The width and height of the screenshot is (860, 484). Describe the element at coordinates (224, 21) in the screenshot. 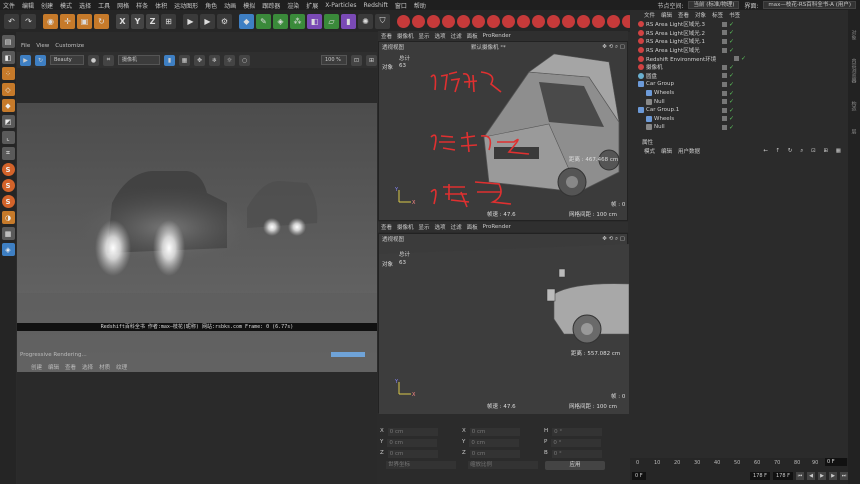

I see `render-settings-icon: ⚙` at that location.